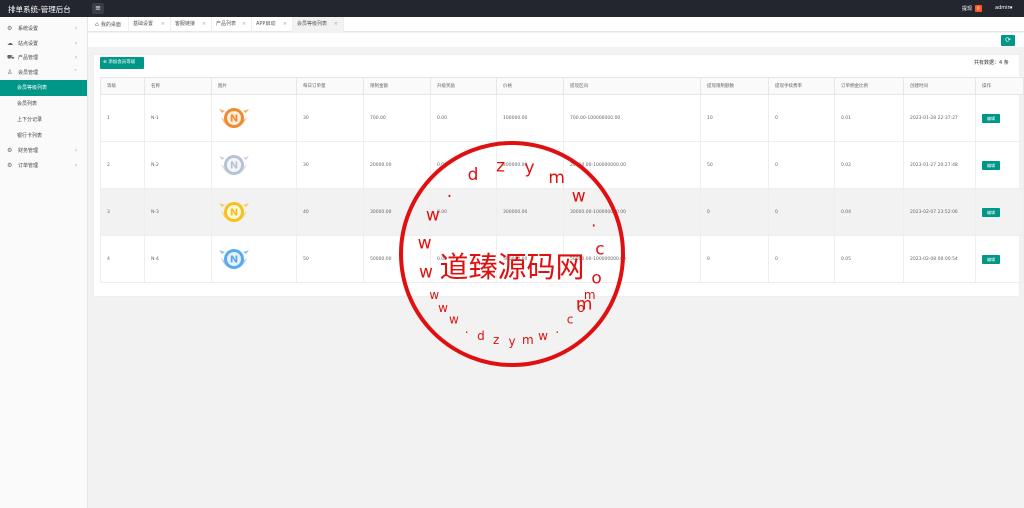 The height and width of the screenshot is (508, 1024). I want to click on sidebar-item-member: ♙ 会员管理 ˅, so click(43, 73).